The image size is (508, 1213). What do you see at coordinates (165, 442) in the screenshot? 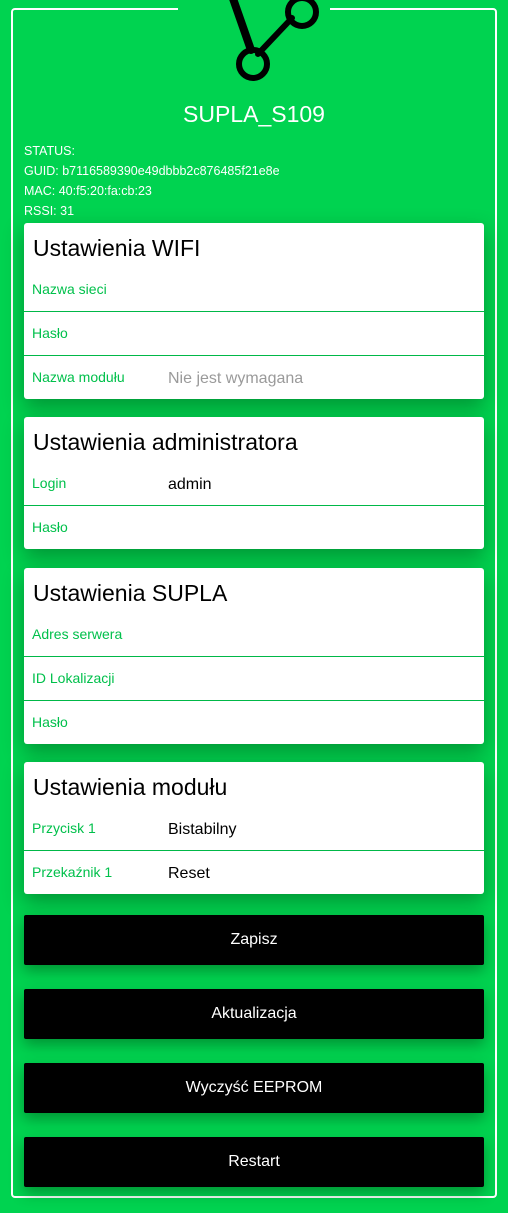
I see `admin-settings-title: Ustawienia administratora` at bounding box center [165, 442].